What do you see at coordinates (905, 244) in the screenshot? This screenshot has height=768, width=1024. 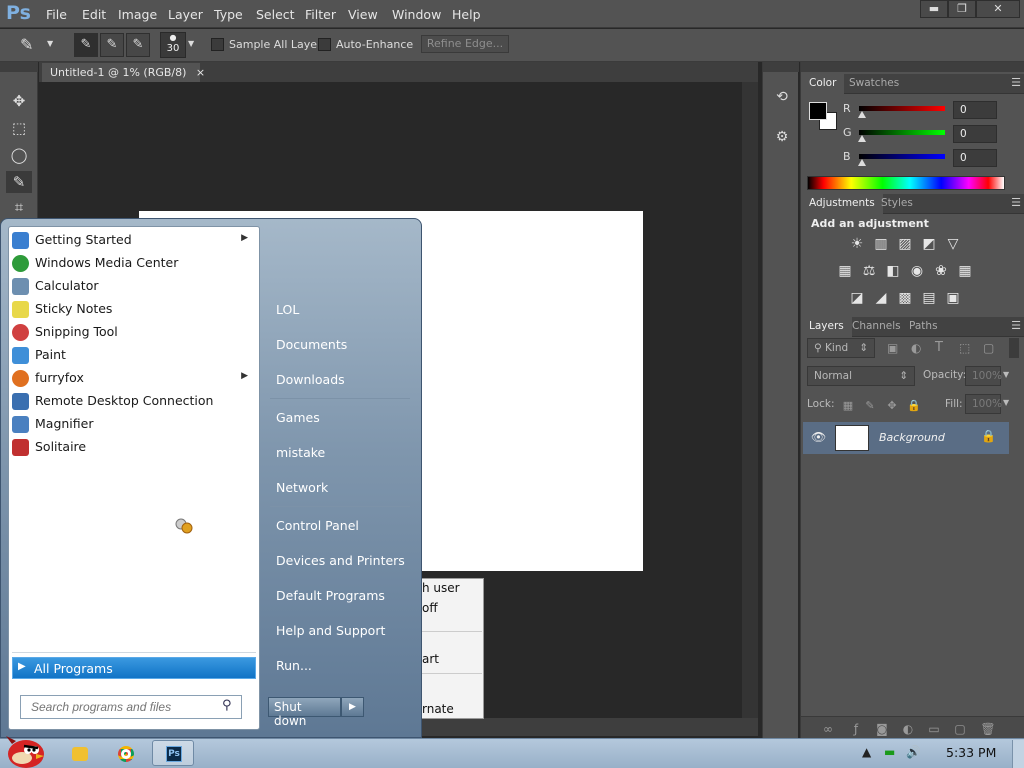 I see `curves-icon: ▨` at bounding box center [905, 244].